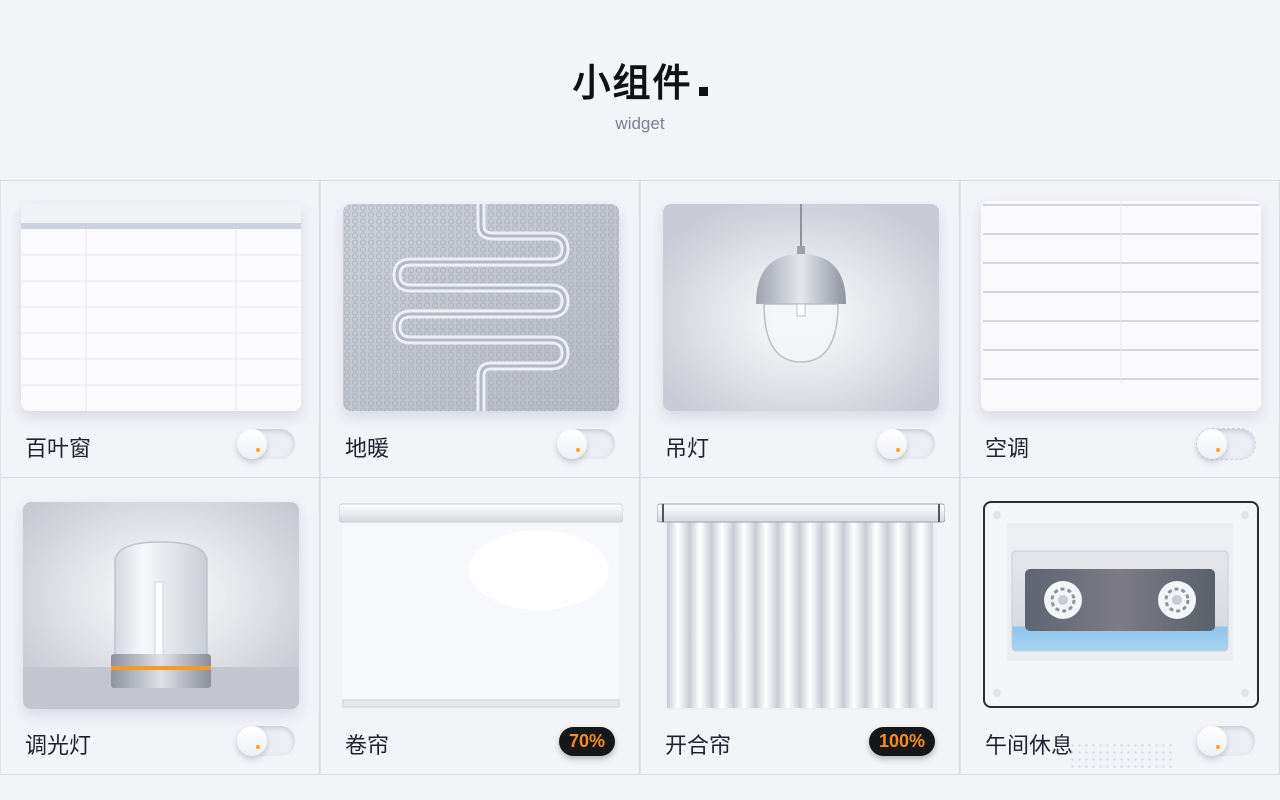 This screenshot has width=1280, height=800. What do you see at coordinates (1121, 604) in the screenshot?
I see `cassette-icon` at bounding box center [1121, 604].